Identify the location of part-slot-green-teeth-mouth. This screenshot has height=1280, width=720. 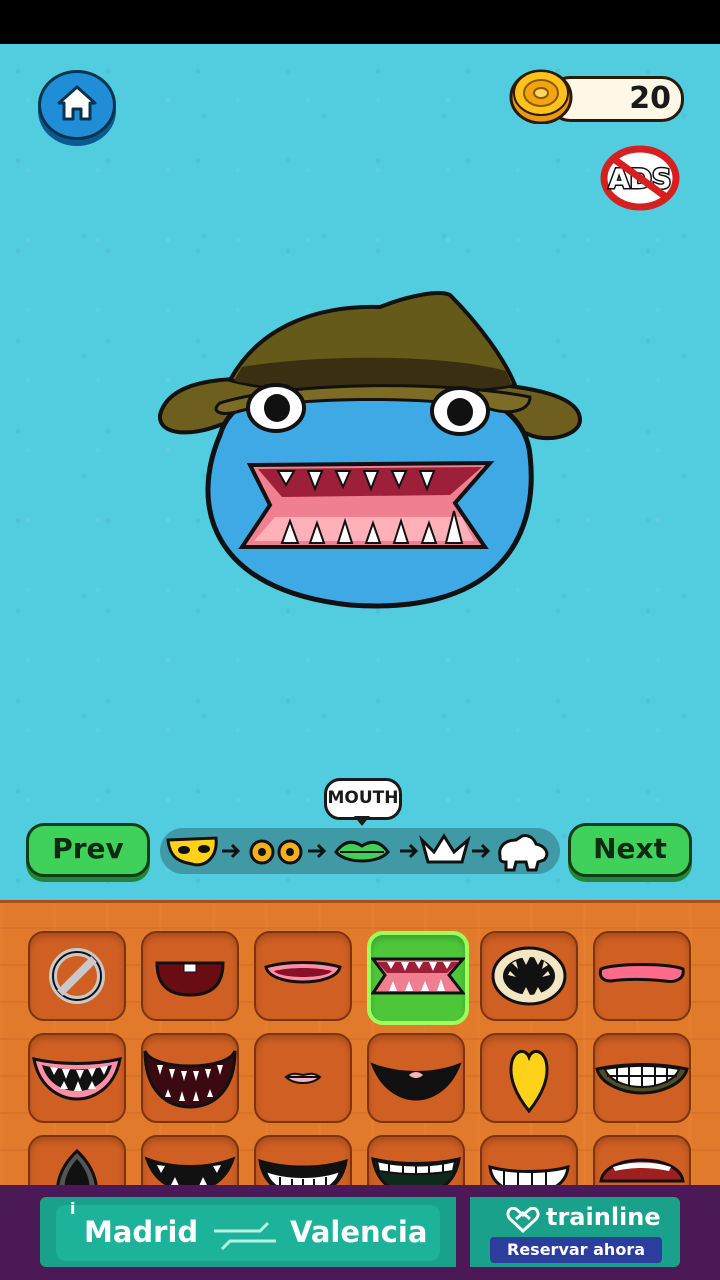
(416, 1161).